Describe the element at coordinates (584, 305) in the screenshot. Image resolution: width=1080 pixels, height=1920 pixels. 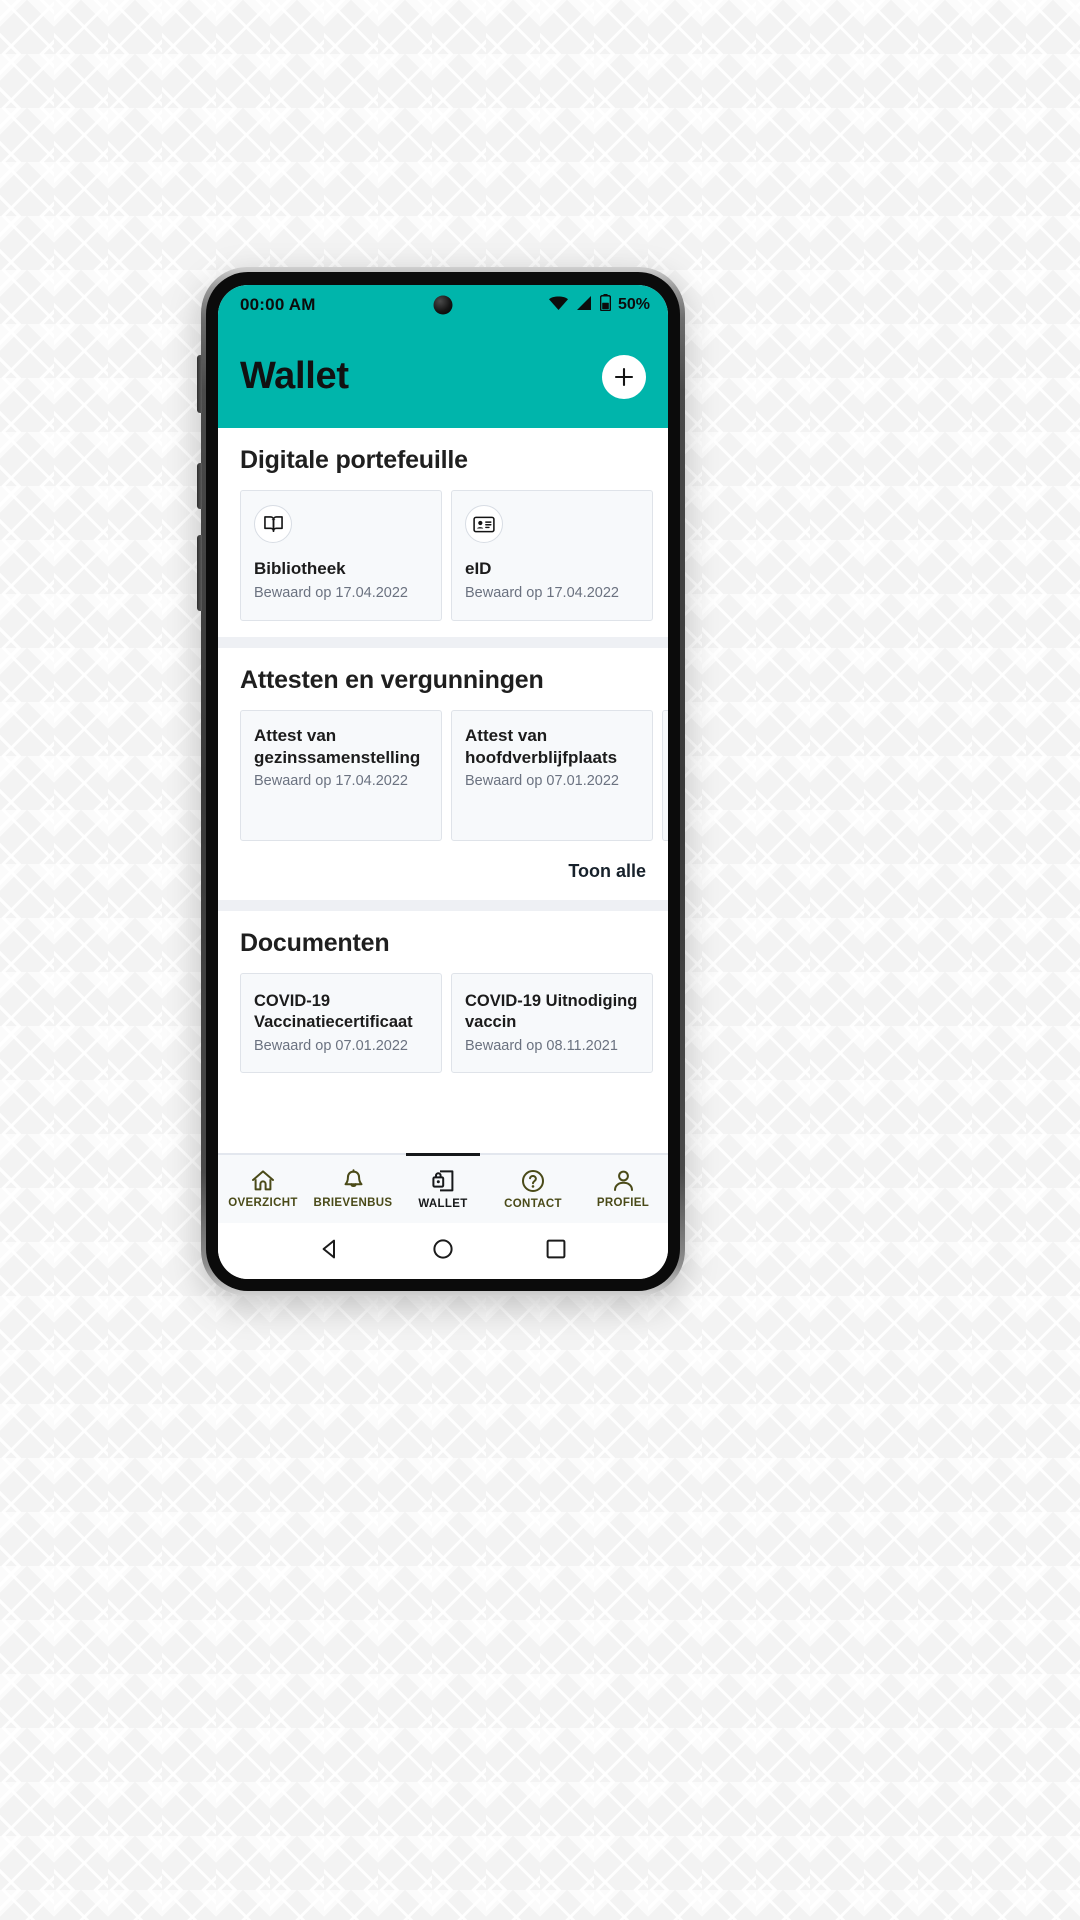
I see `cellular-signal-icon` at that location.